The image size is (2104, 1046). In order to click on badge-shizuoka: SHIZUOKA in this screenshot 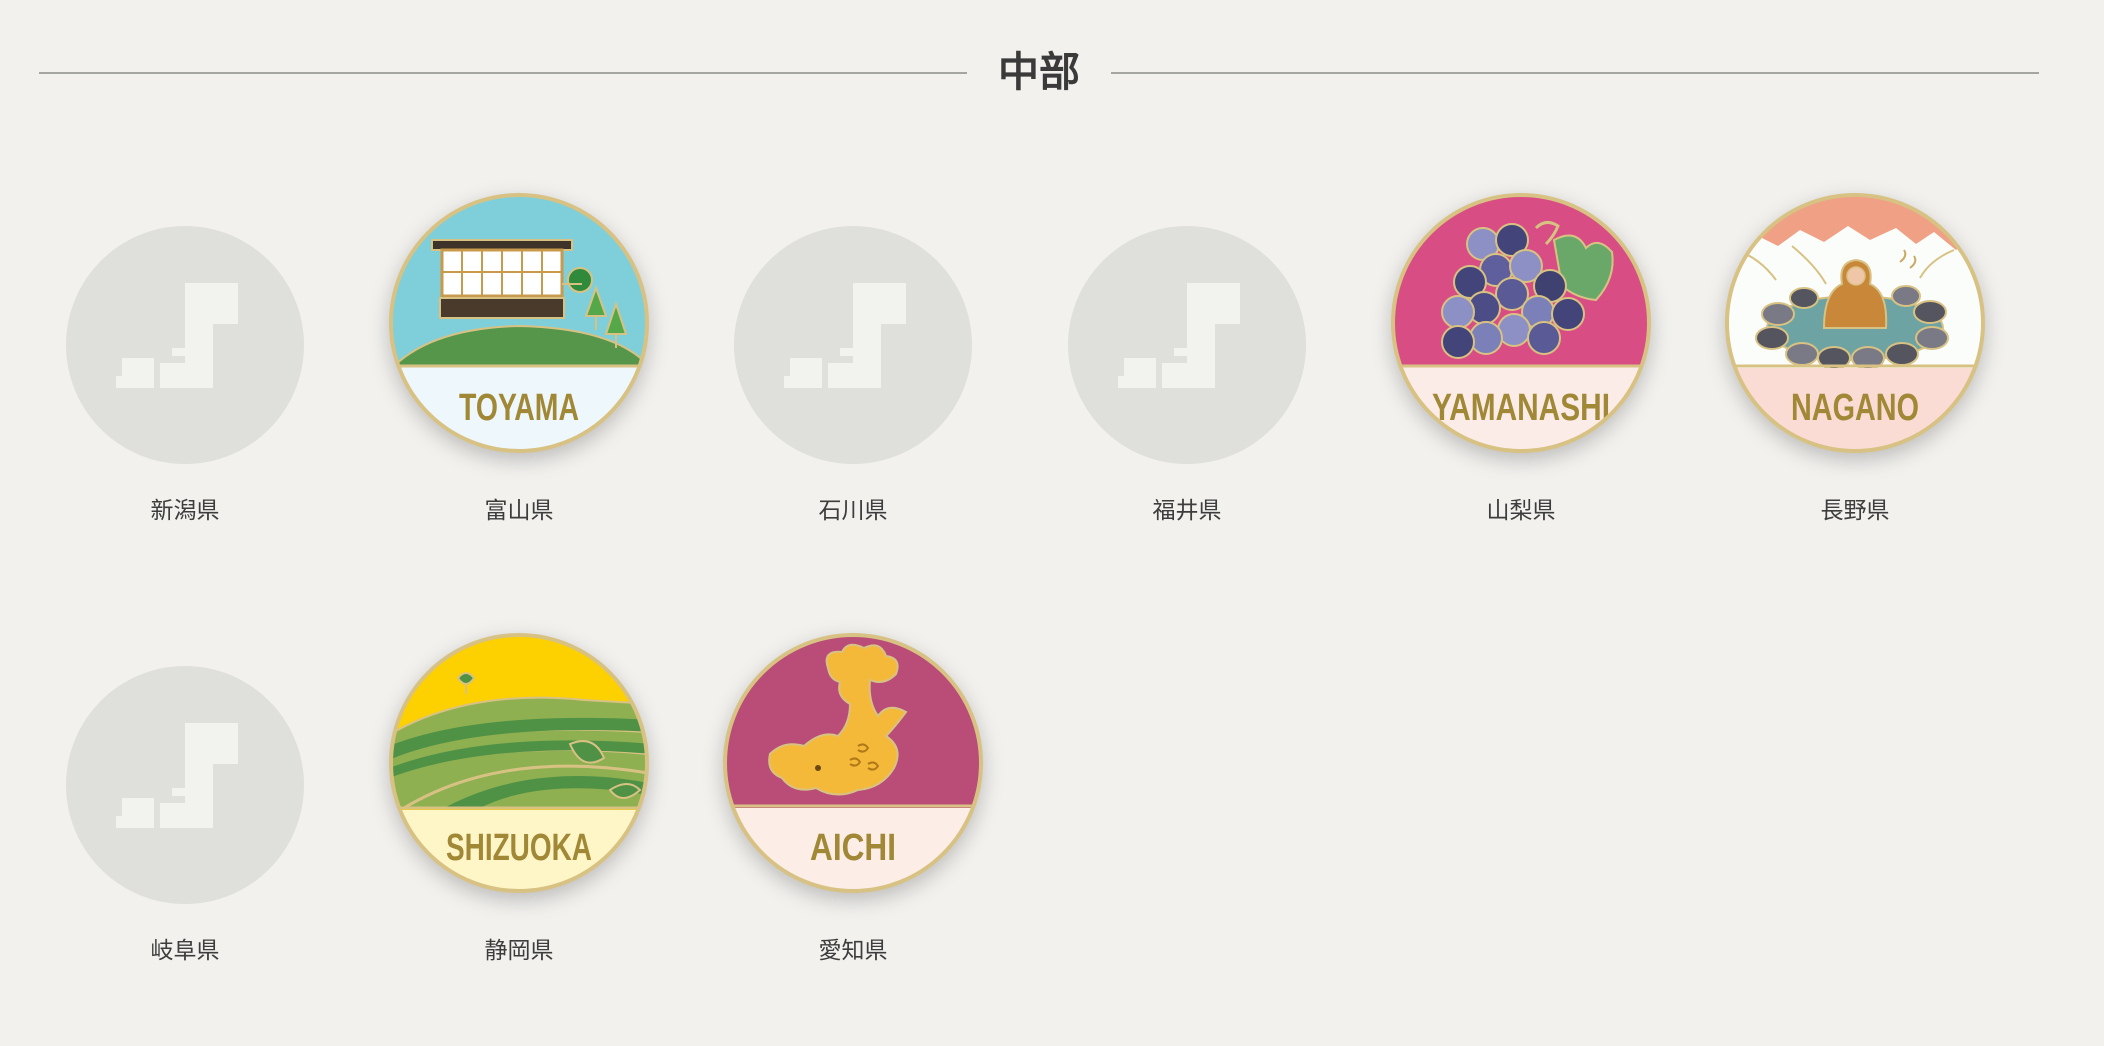, I will do `click(519, 766)`.